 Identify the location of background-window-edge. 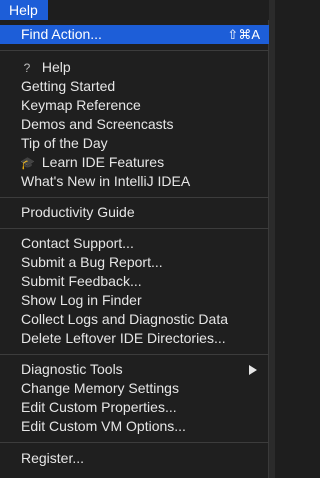
(272, 239).